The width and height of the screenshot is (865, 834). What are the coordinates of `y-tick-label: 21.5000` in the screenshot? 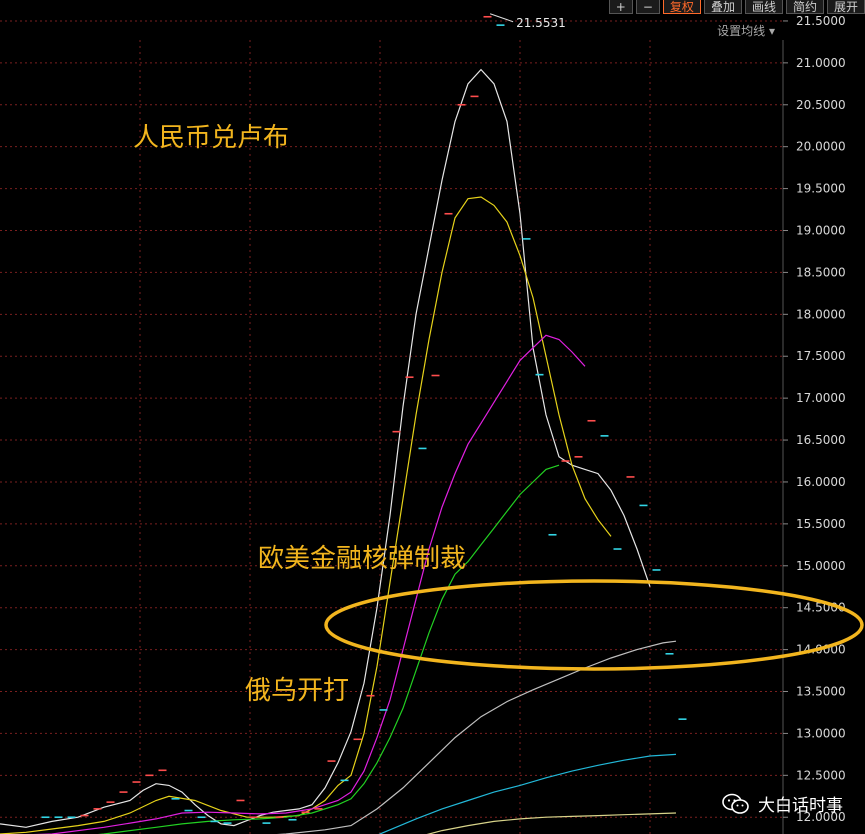 It's located at (821, 21).